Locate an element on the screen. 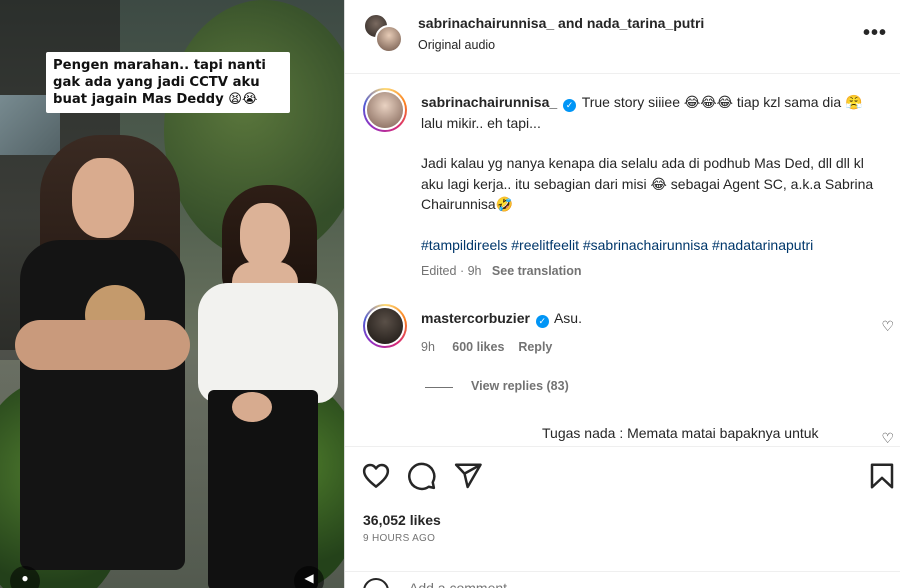 This screenshot has height=588, width=900. comment-meta: 9h 600 likes Reply is located at coordinates (486, 347).